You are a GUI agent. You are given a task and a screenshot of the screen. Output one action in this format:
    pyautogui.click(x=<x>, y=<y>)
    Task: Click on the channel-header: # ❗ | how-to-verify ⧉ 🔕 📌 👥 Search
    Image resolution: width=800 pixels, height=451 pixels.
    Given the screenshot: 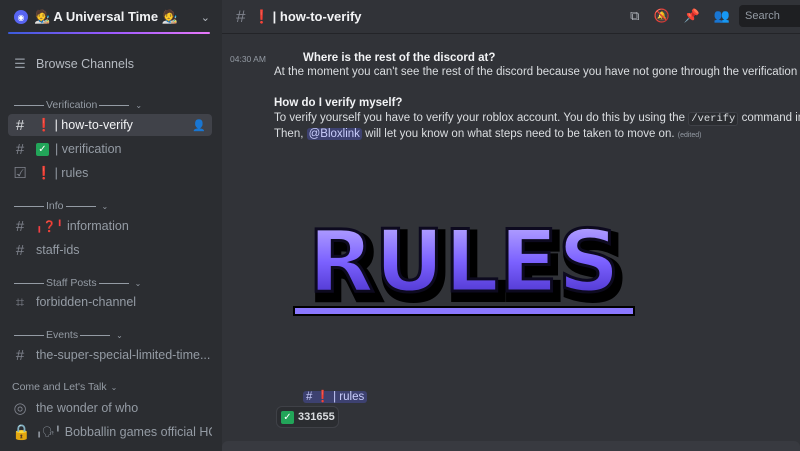 What is the action you would take?
    pyautogui.click(x=511, y=17)
    